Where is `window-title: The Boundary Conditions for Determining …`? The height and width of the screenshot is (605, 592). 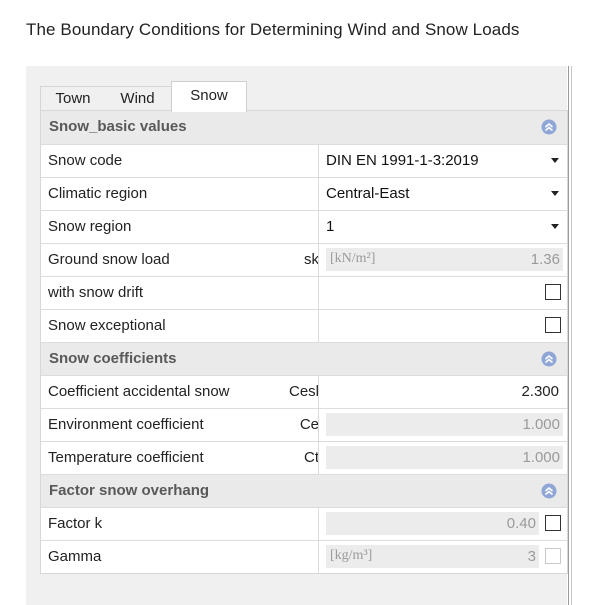
window-title: The Boundary Conditions for Determining … is located at coordinates (273, 29).